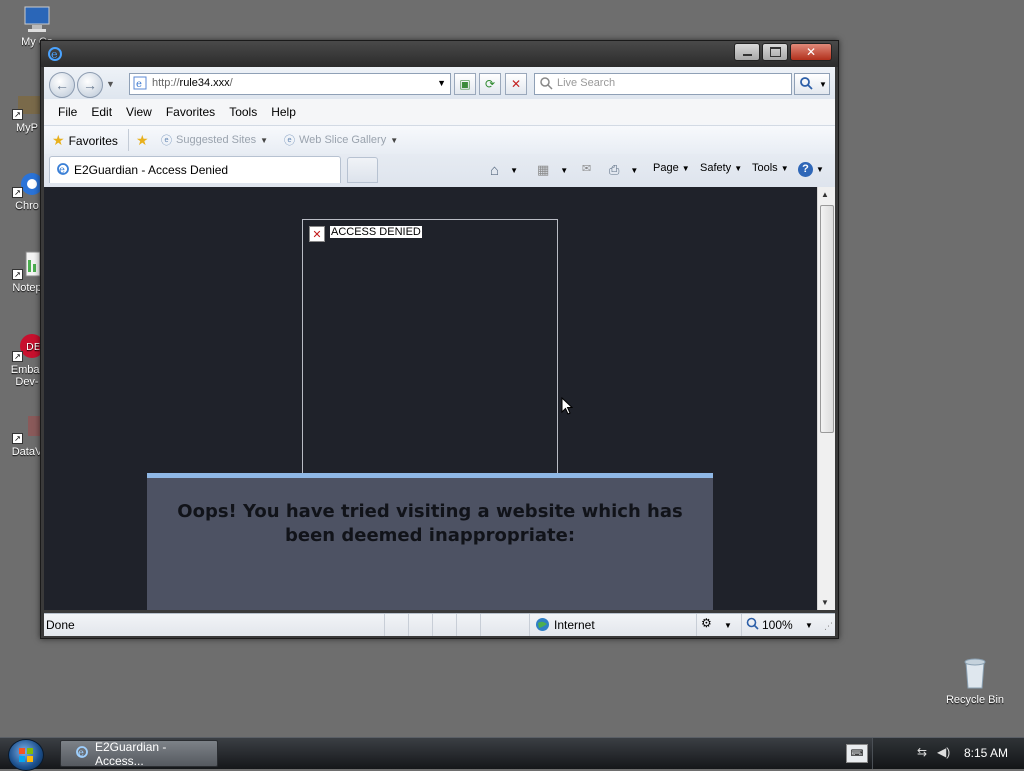 The height and width of the screenshot is (771, 1024). What do you see at coordinates (27, 288) in the screenshot?
I see `desktop-icon-label: Notep` at bounding box center [27, 288].